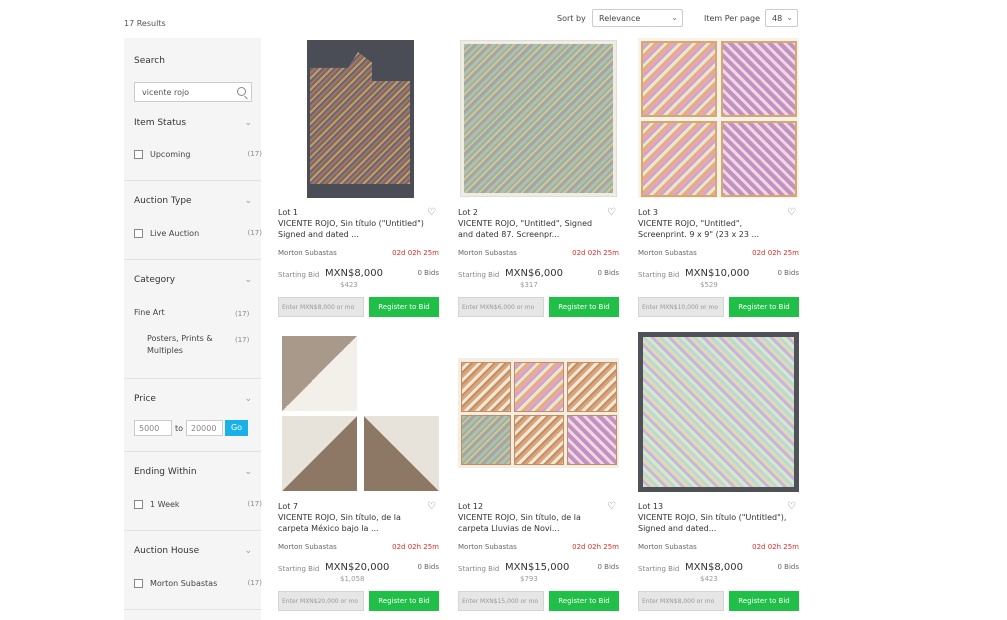  I want to click on filter-morton-subastas: Morton Subastas (17), so click(198, 584).